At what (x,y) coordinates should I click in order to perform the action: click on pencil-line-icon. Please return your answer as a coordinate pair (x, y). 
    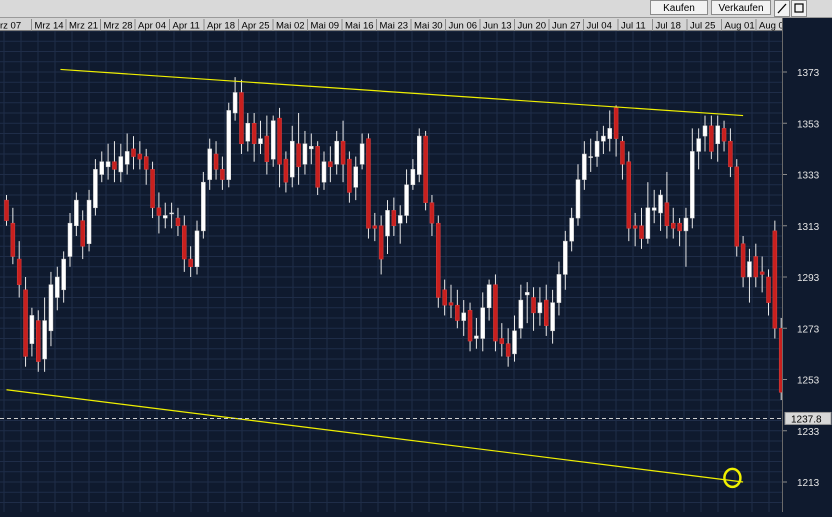
    Looking at the image, I should click on (782, 8).